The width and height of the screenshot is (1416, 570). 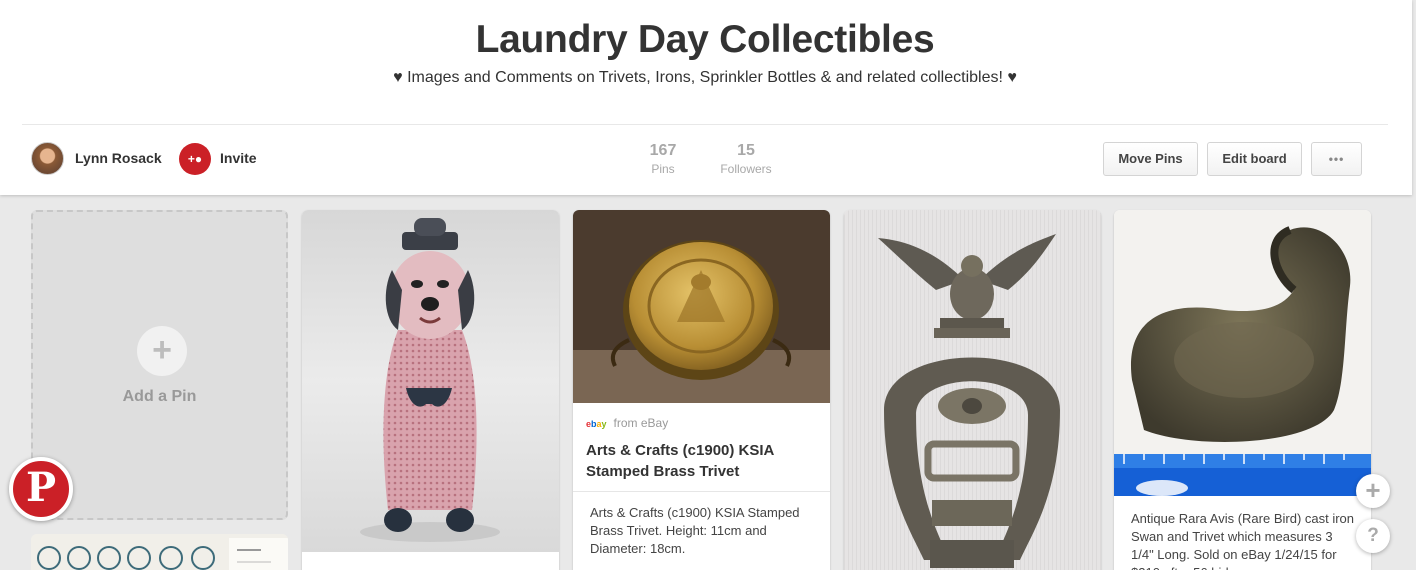 What do you see at coordinates (1150, 159) in the screenshot?
I see `move-pins-button: Move Pins` at bounding box center [1150, 159].